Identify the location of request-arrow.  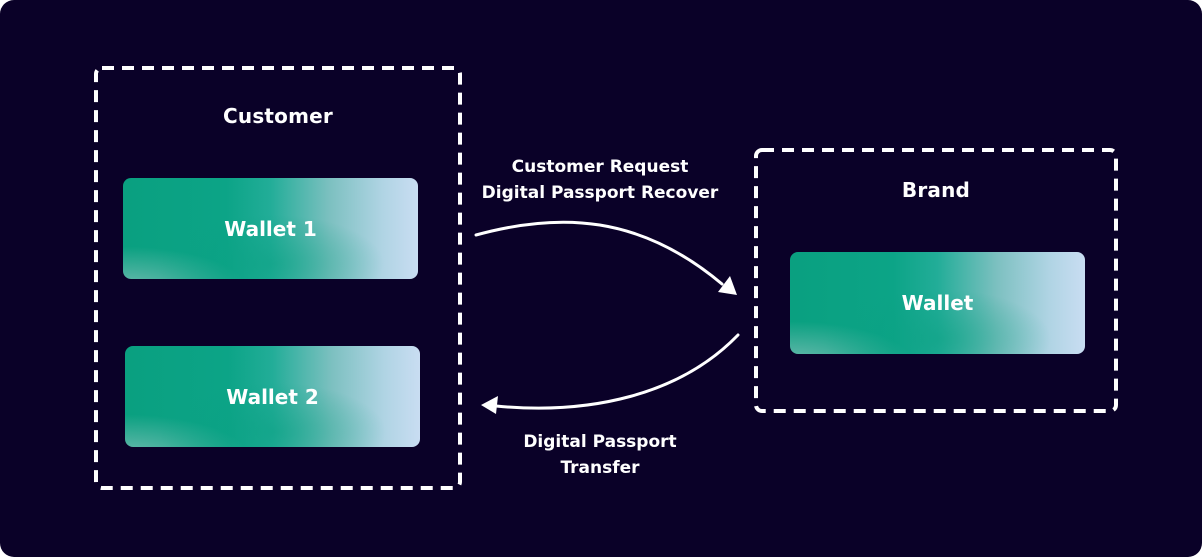
(605, 257).